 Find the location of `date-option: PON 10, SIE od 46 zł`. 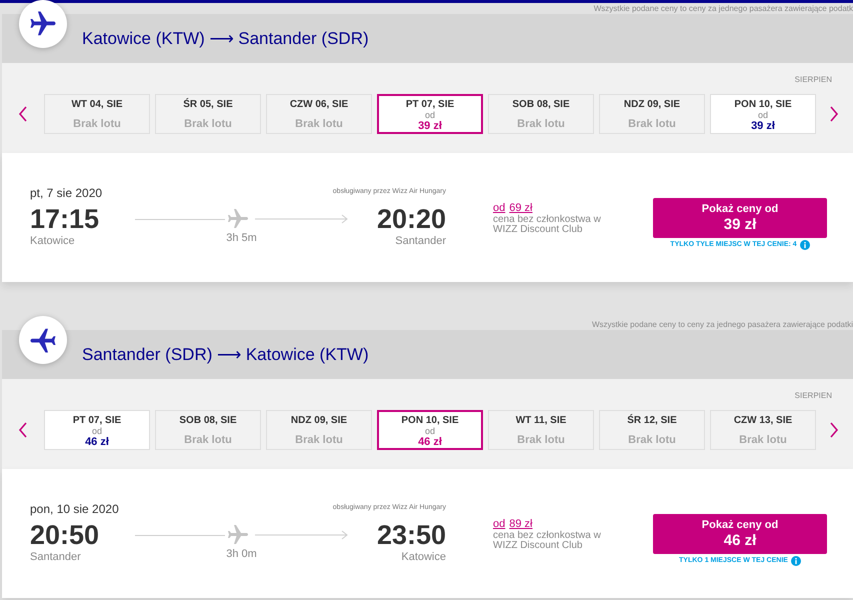

date-option: PON 10, SIE od 46 zł is located at coordinates (430, 430).